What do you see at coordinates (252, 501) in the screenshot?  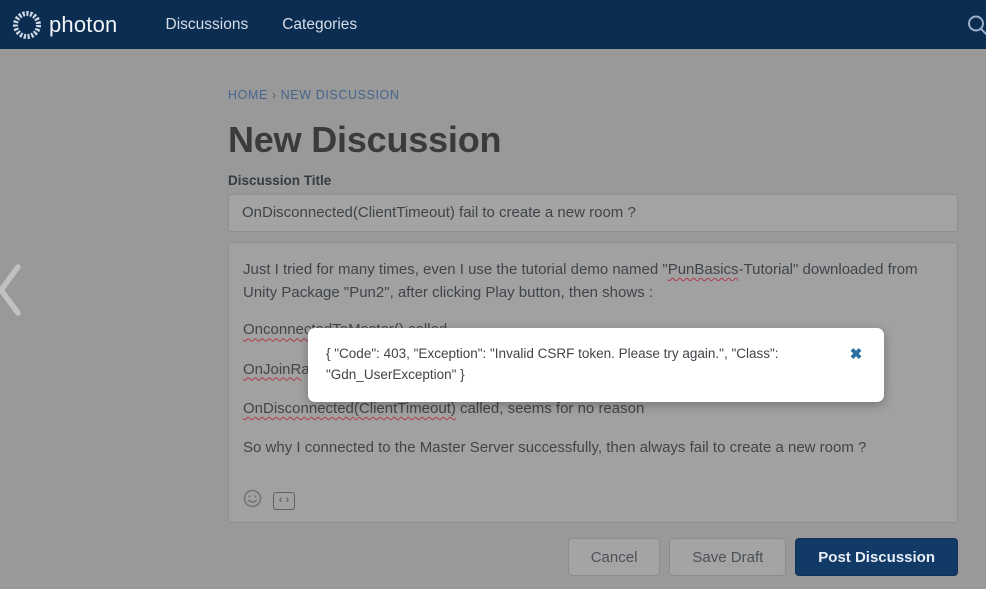 I see `emoji-smiley-icon` at bounding box center [252, 501].